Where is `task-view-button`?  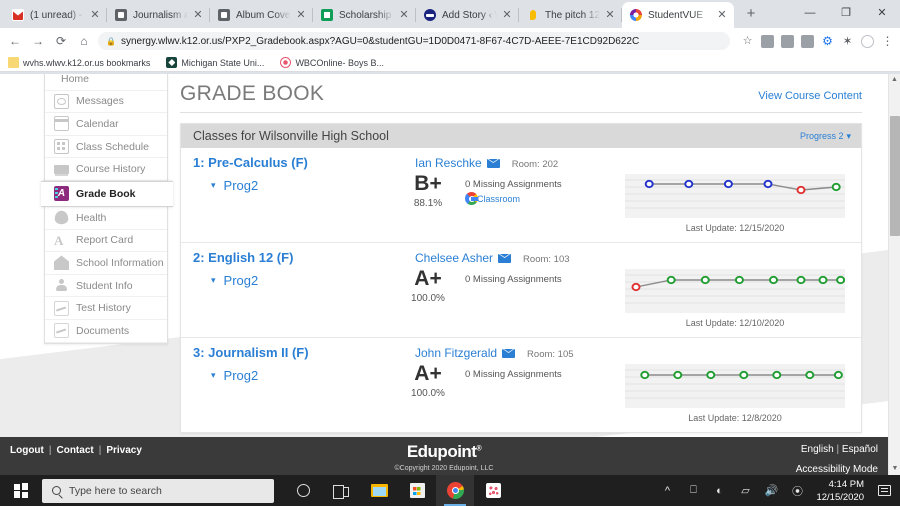
task-view-button is located at coordinates (341, 490).